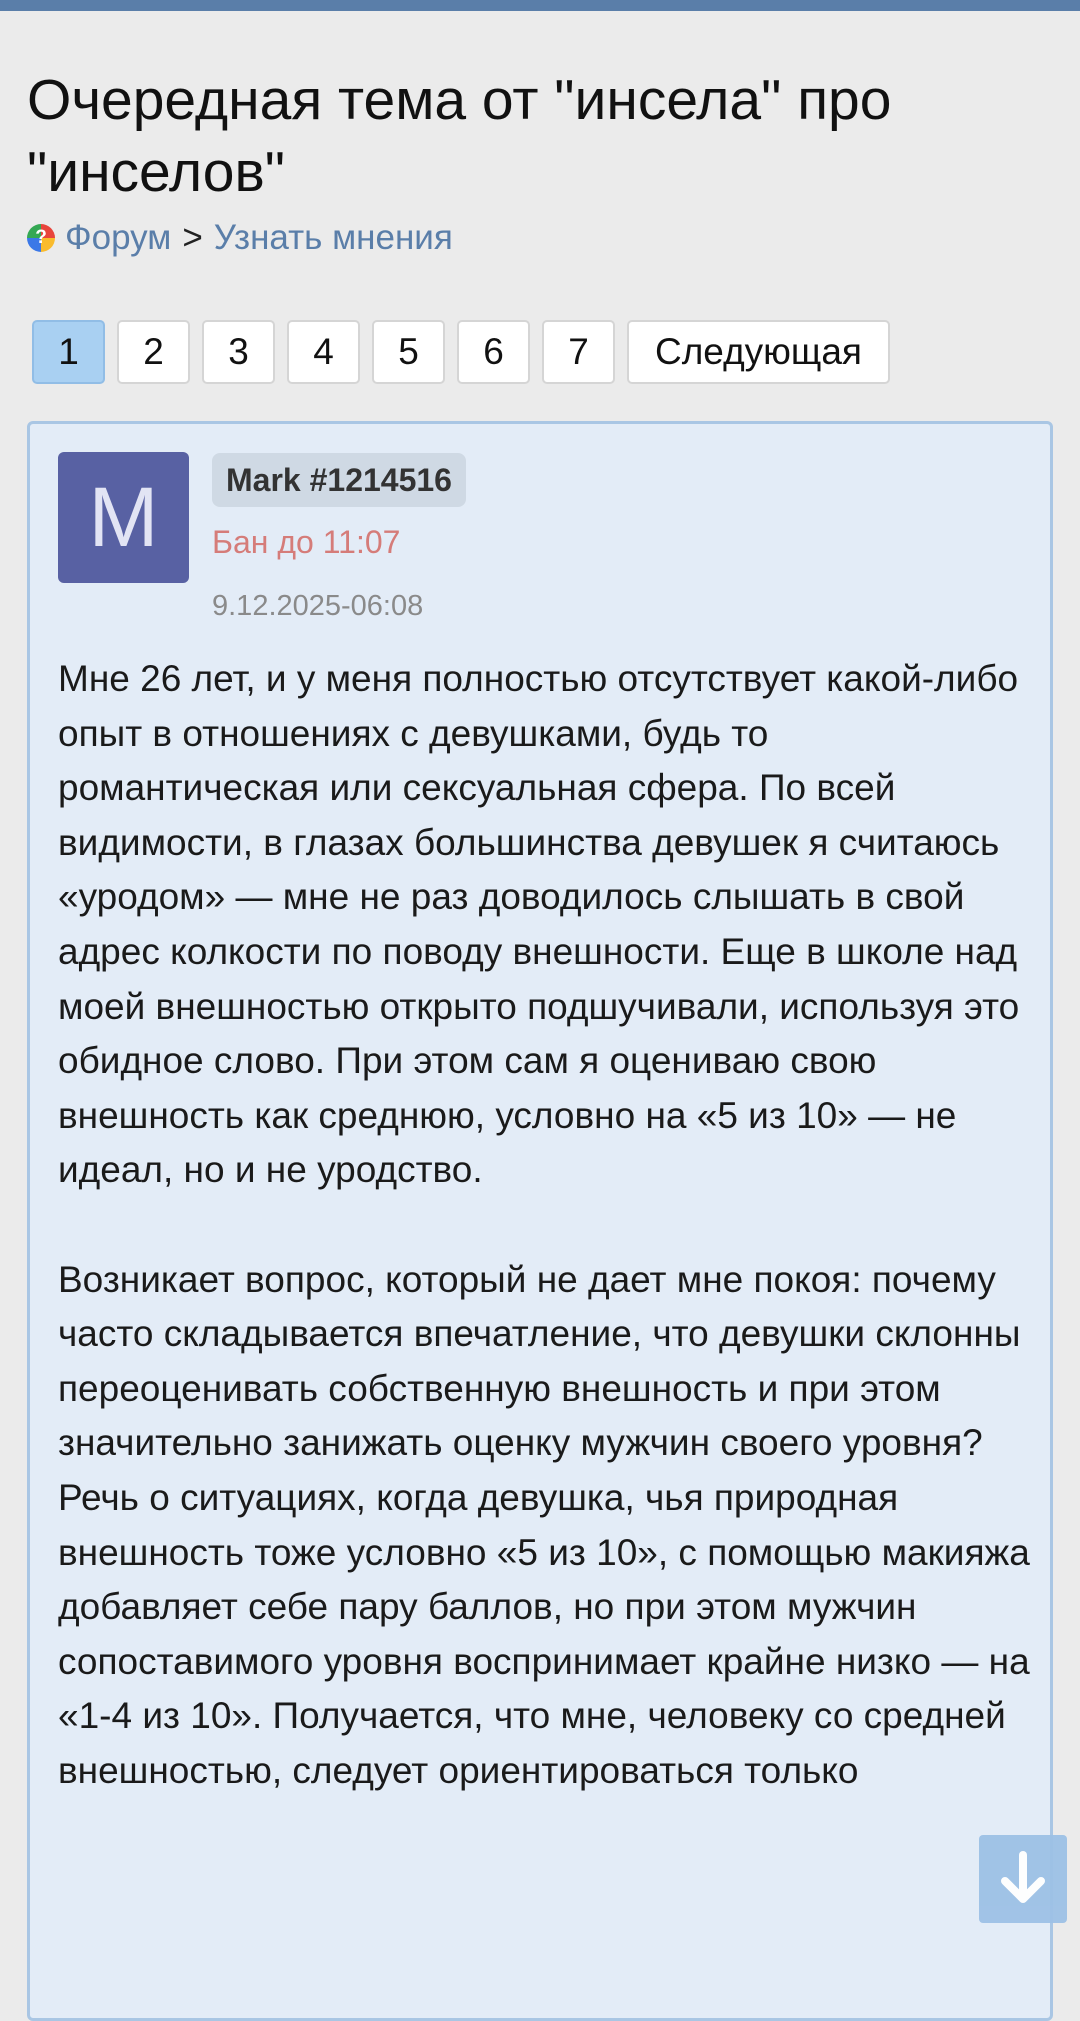 The image size is (1080, 2021). I want to click on page-button-3: 3, so click(238, 352).